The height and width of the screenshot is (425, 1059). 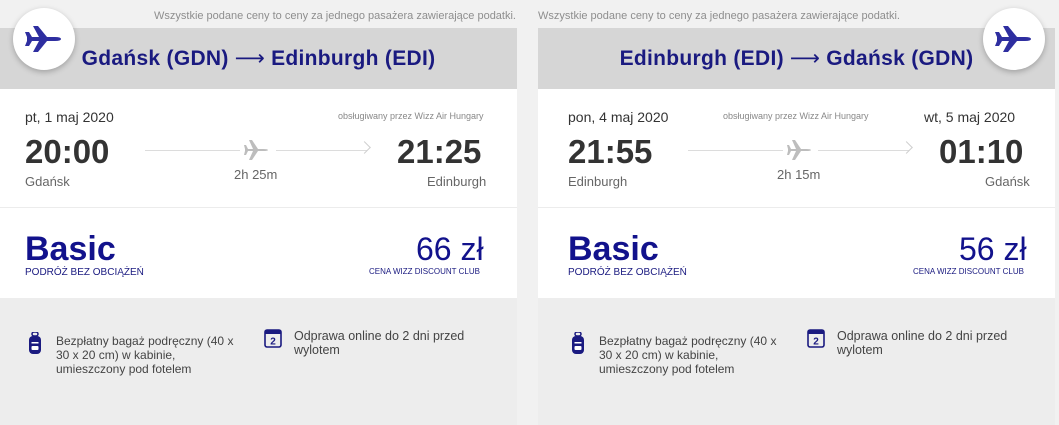 I want to click on arrival-city: Gdańsk, so click(x=1007, y=181).